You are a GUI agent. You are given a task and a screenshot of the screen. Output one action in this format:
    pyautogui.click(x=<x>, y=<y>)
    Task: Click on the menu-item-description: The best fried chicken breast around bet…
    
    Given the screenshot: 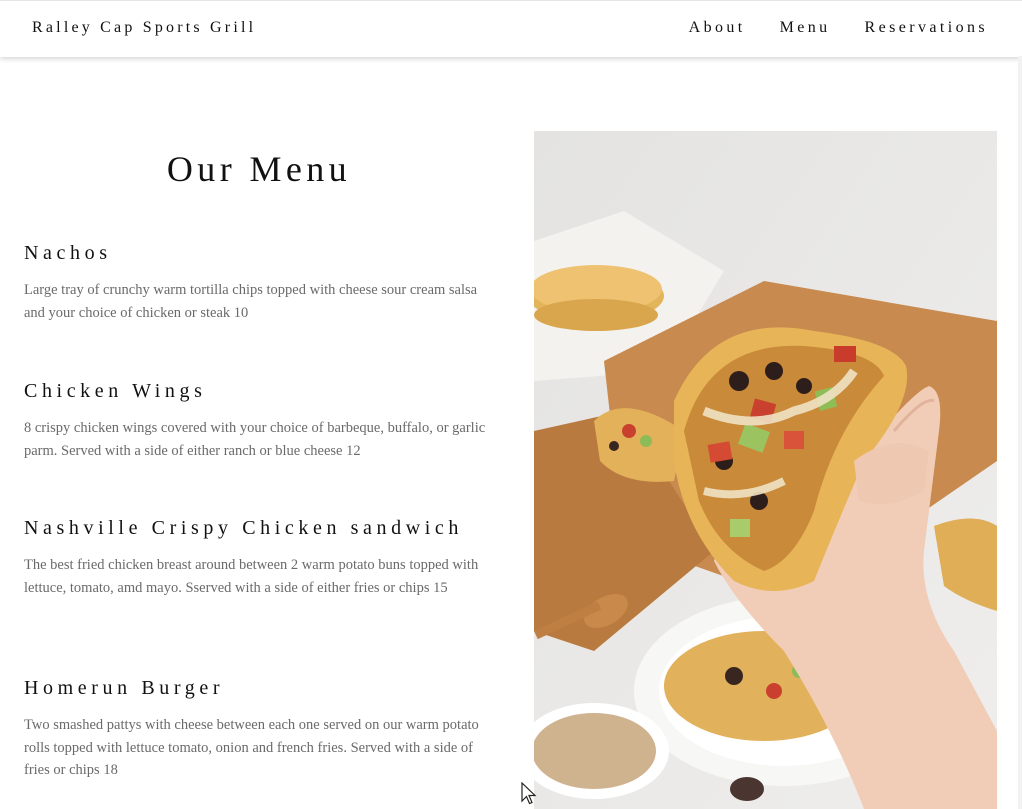 What is the action you would take?
    pyautogui.click(x=251, y=576)
    